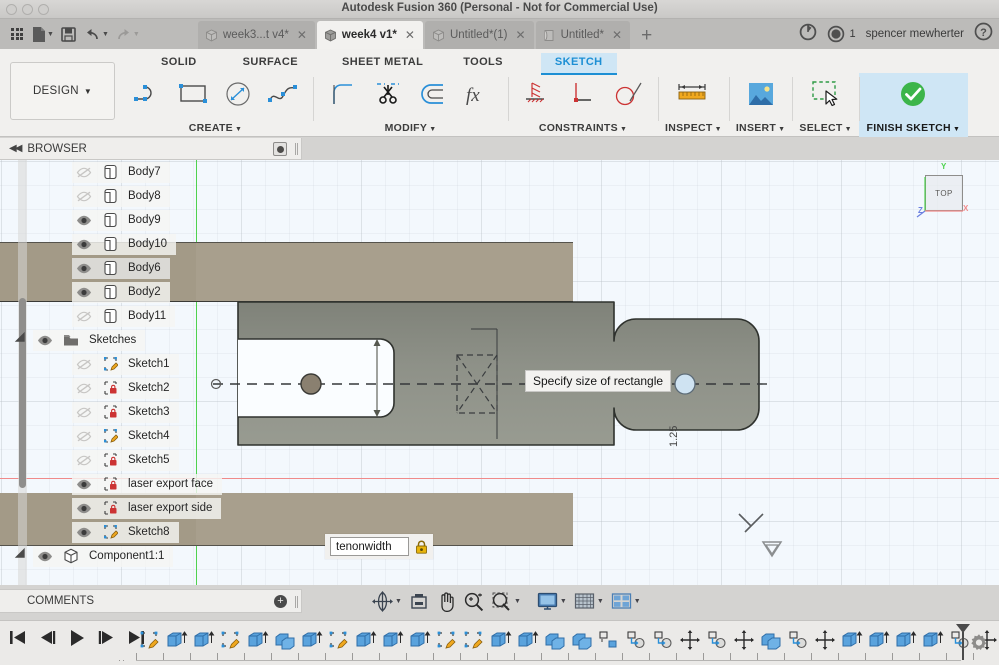  I want to click on help-icon: ?, so click(983, 34).